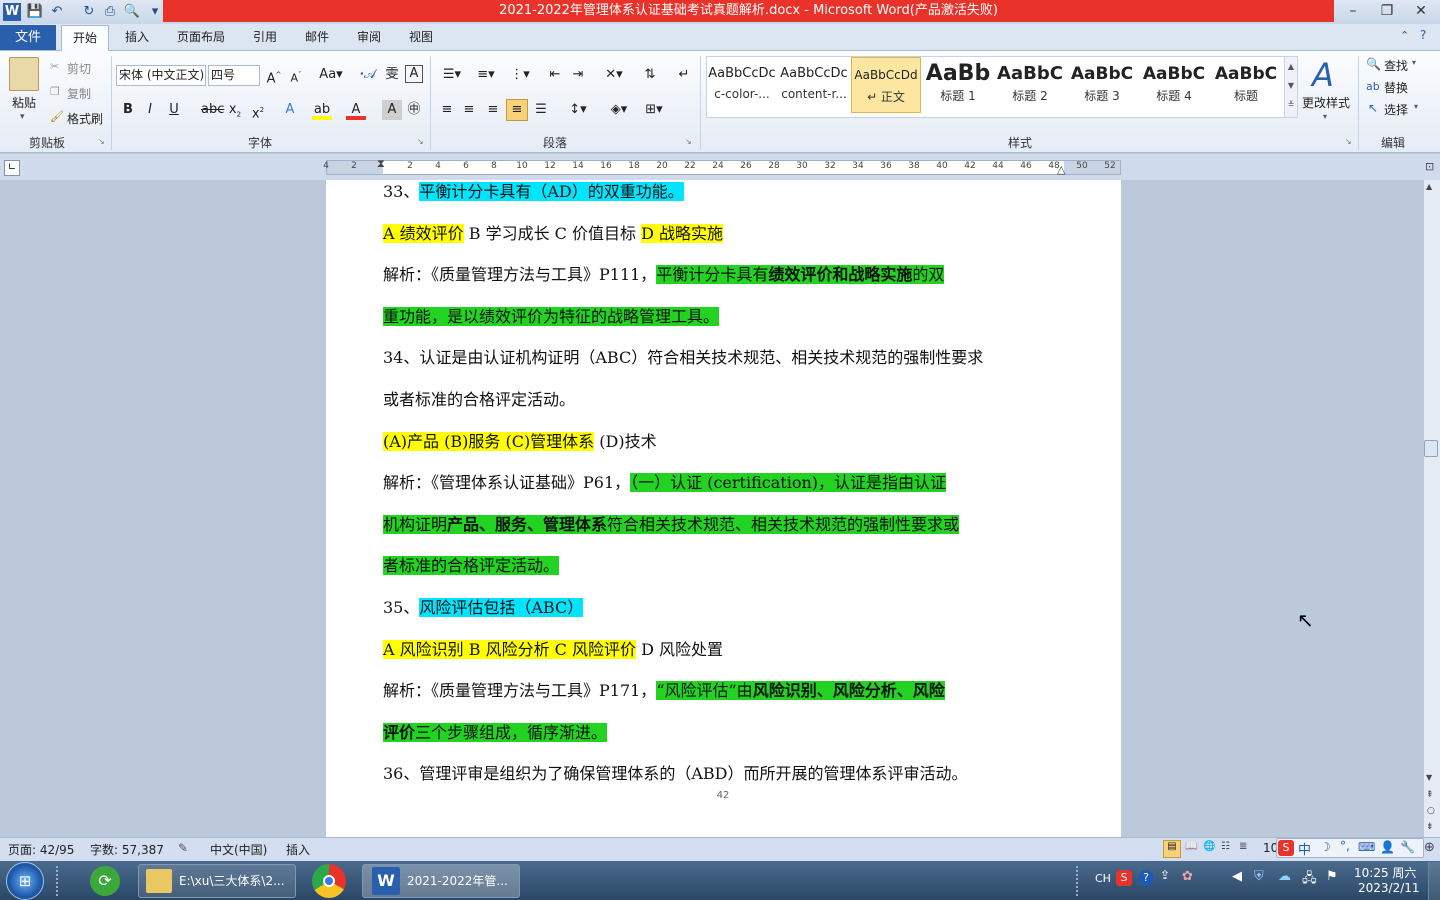 Image resolution: width=1440 pixels, height=900 pixels. What do you see at coordinates (1309, 880) in the screenshot?
I see `network-icon: 🖧` at bounding box center [1309, 880].